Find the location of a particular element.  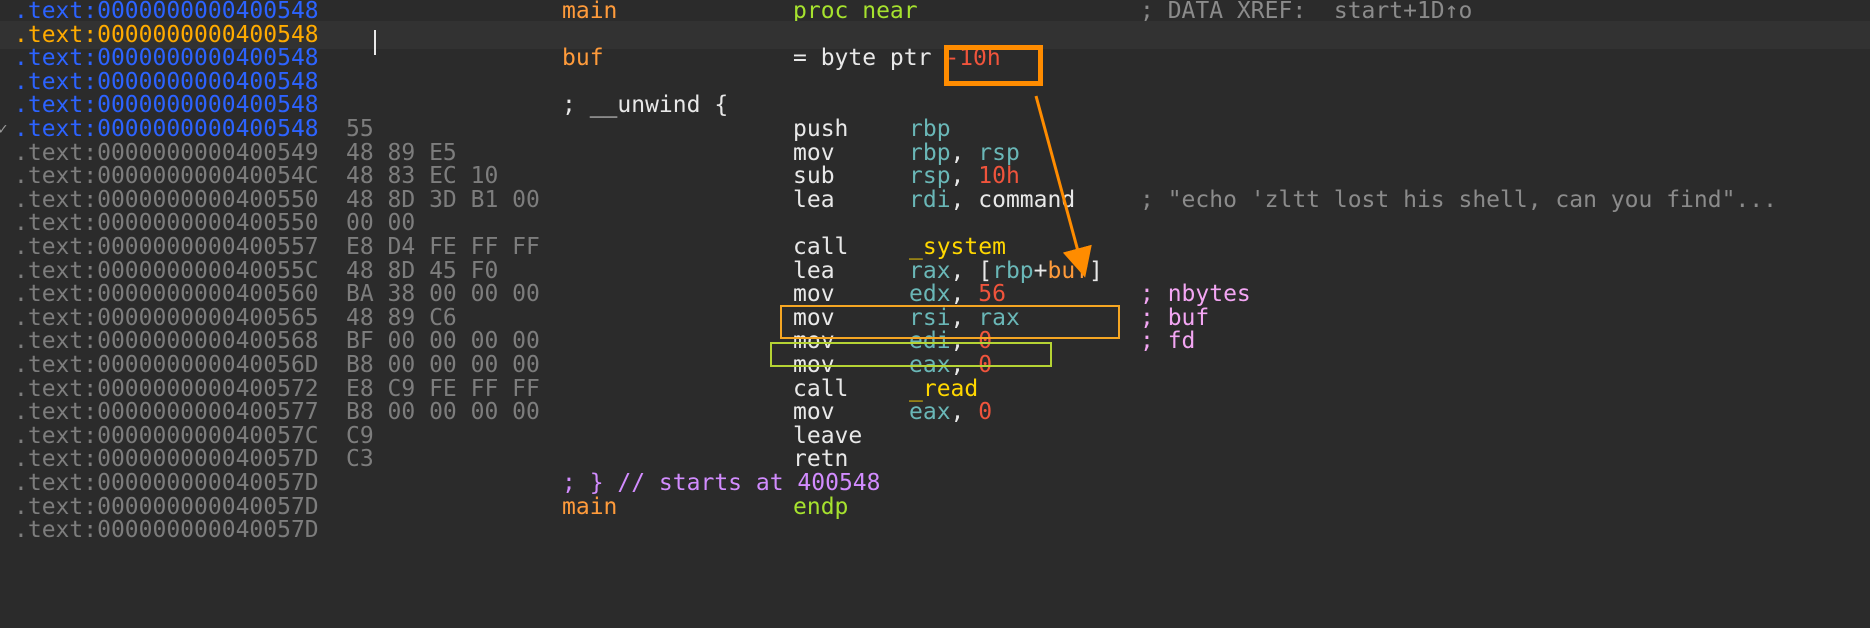

segment-label: .text: is located at coordinates (56, 530).